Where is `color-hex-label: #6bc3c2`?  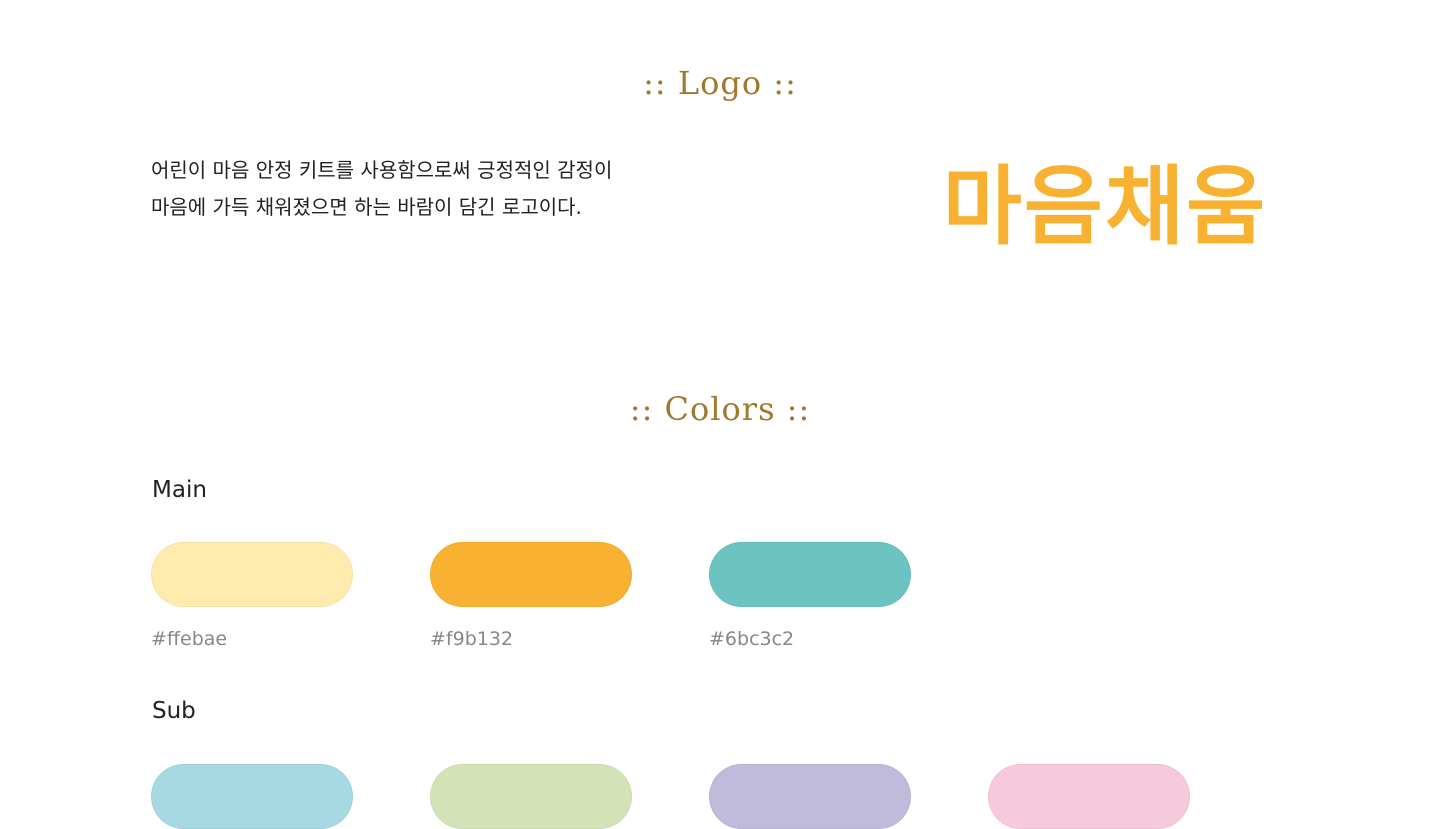
color-hex-label: #6bc3c2 is located at coordinates (752, 639).